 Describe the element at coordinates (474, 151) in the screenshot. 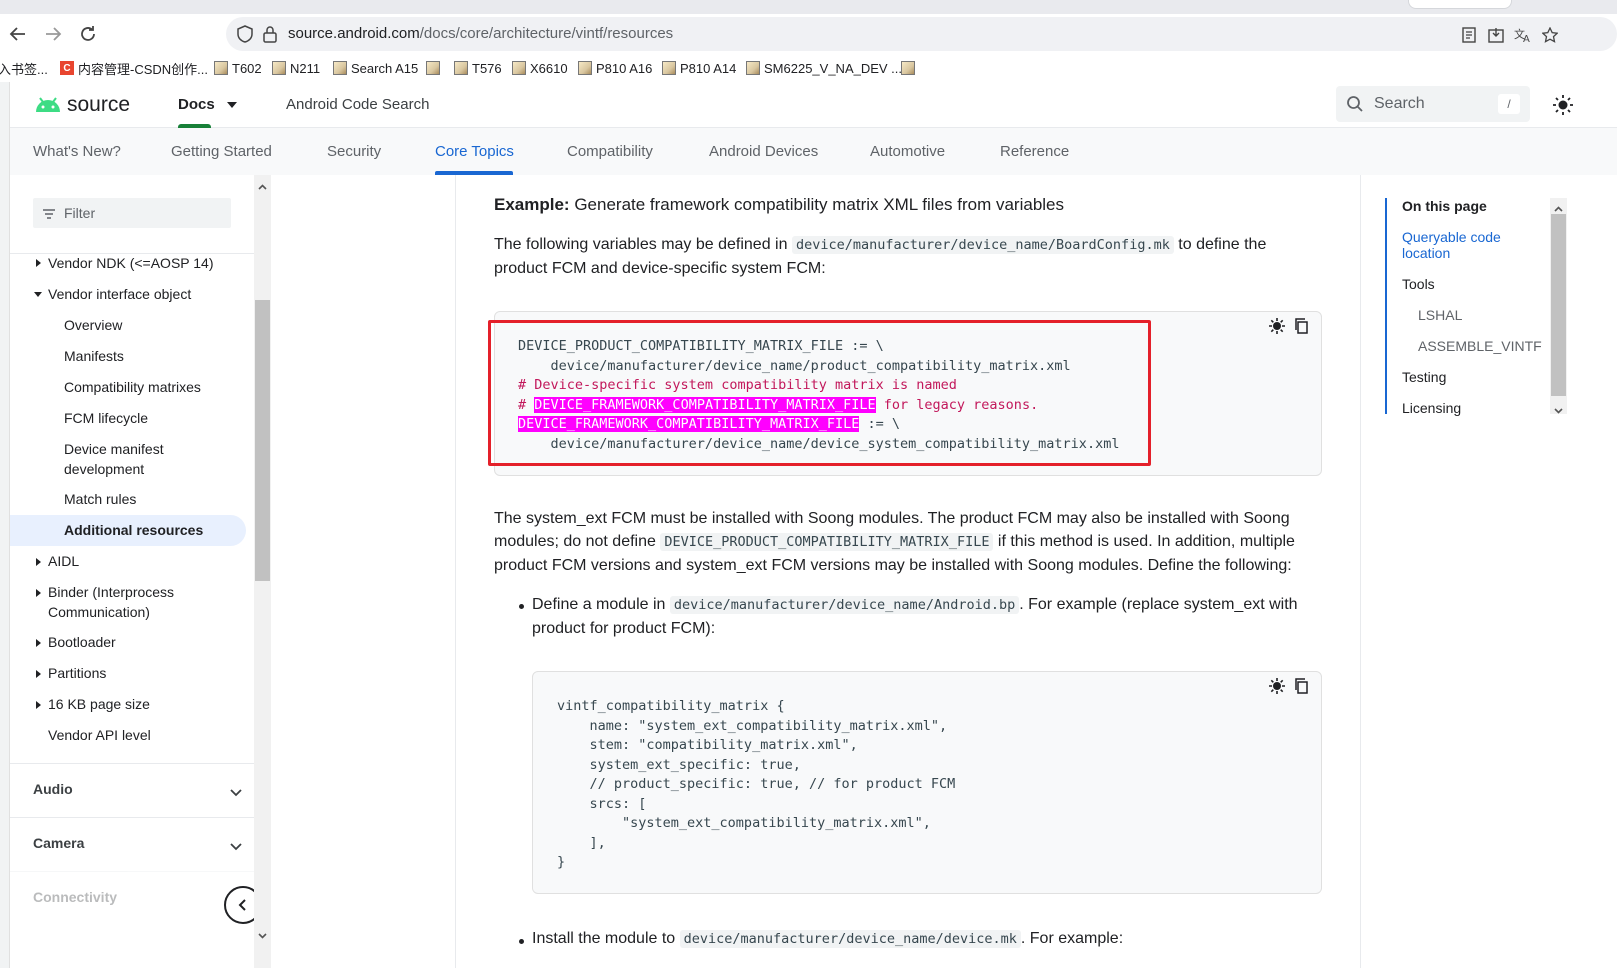

I see `tab-core-topics: Core Topics` at that location.